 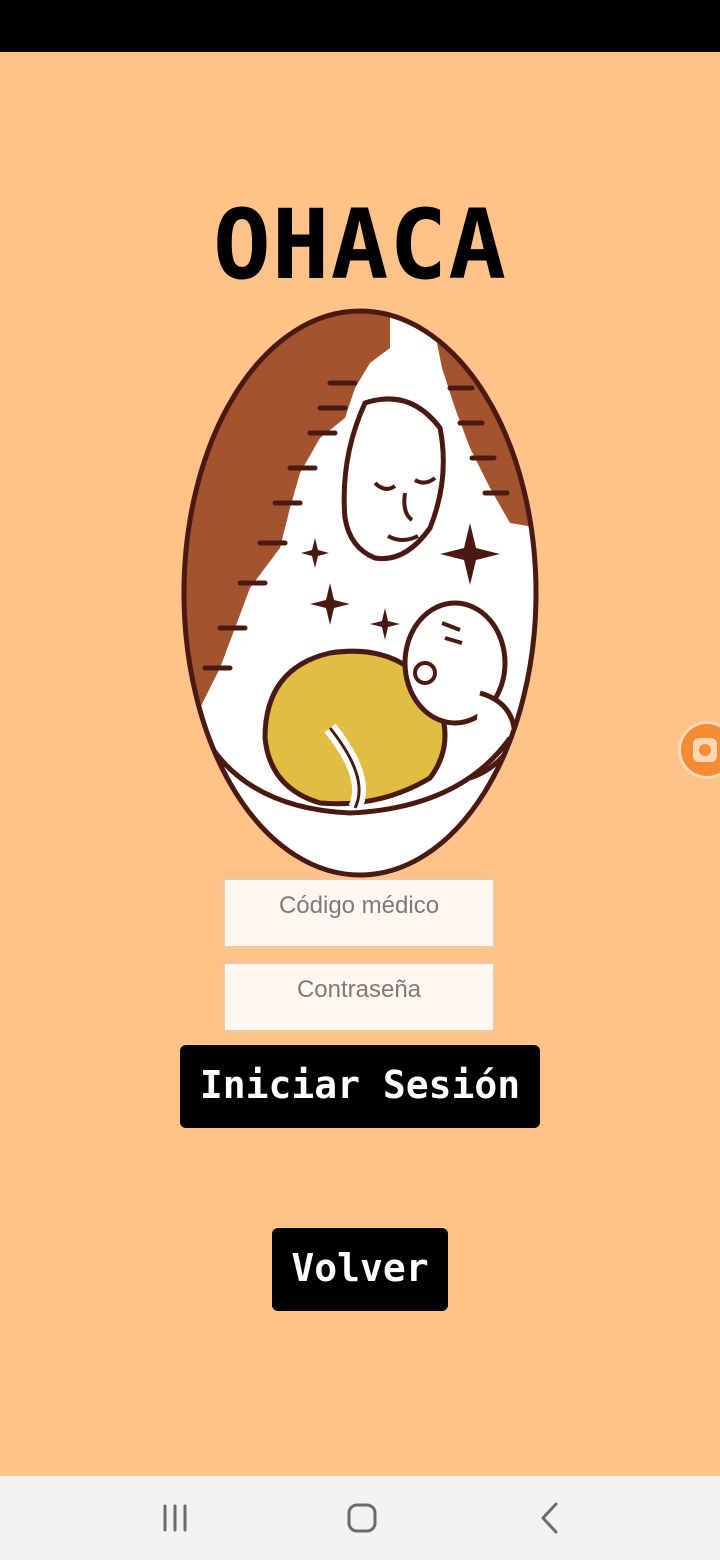 What do you see at coordinates (360, 26) in the screenshot?
I see `status-bar` at bounding box center [360, 26].